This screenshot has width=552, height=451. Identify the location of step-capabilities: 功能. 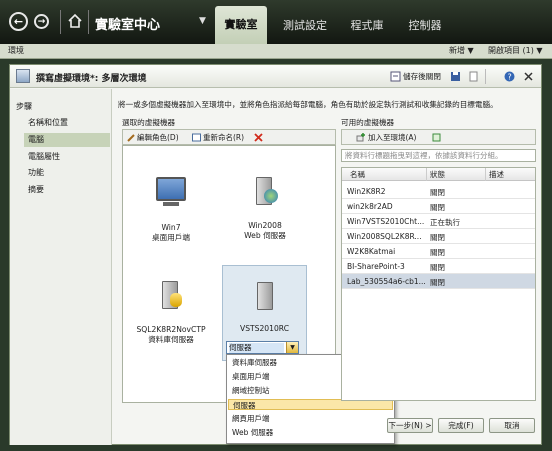
(67, 173).